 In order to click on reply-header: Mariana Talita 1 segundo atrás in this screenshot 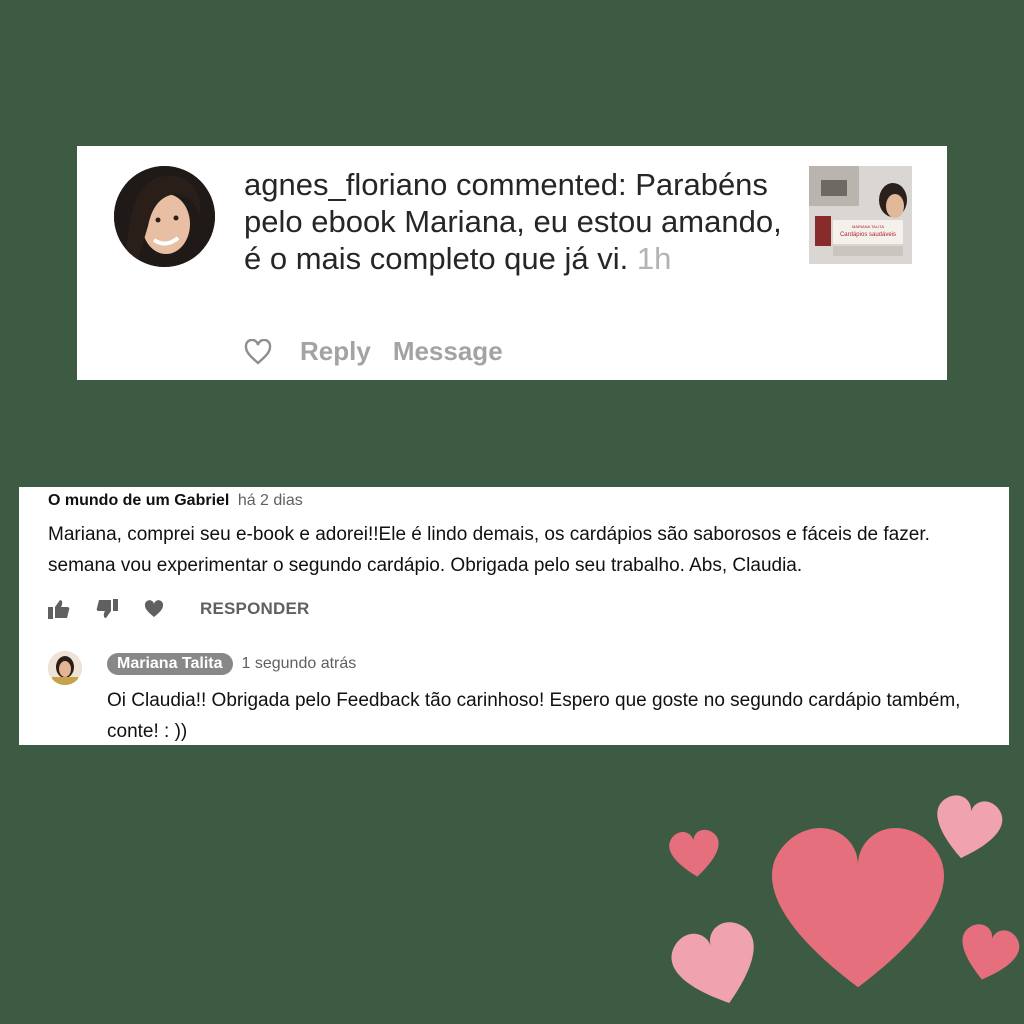, I will do `click(231, 664)`.